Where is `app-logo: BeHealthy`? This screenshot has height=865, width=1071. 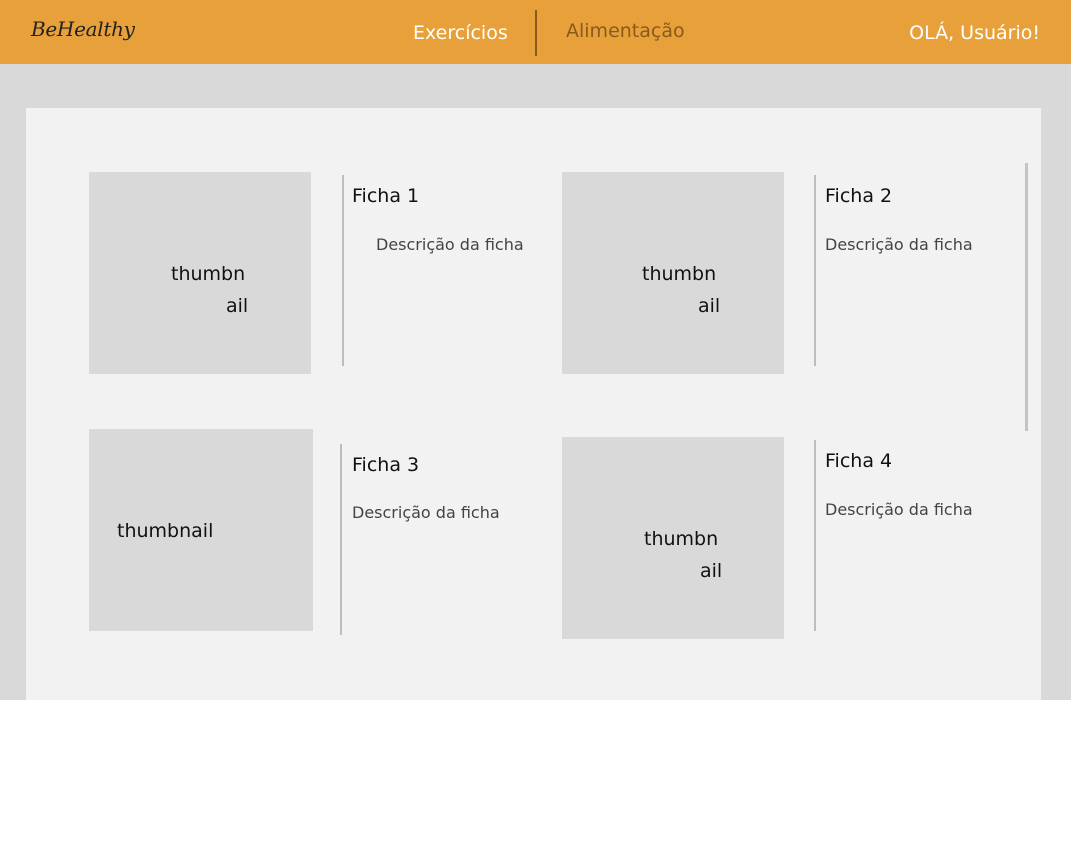 app-logo: BeHealthy is located at coordinates (83, 29).